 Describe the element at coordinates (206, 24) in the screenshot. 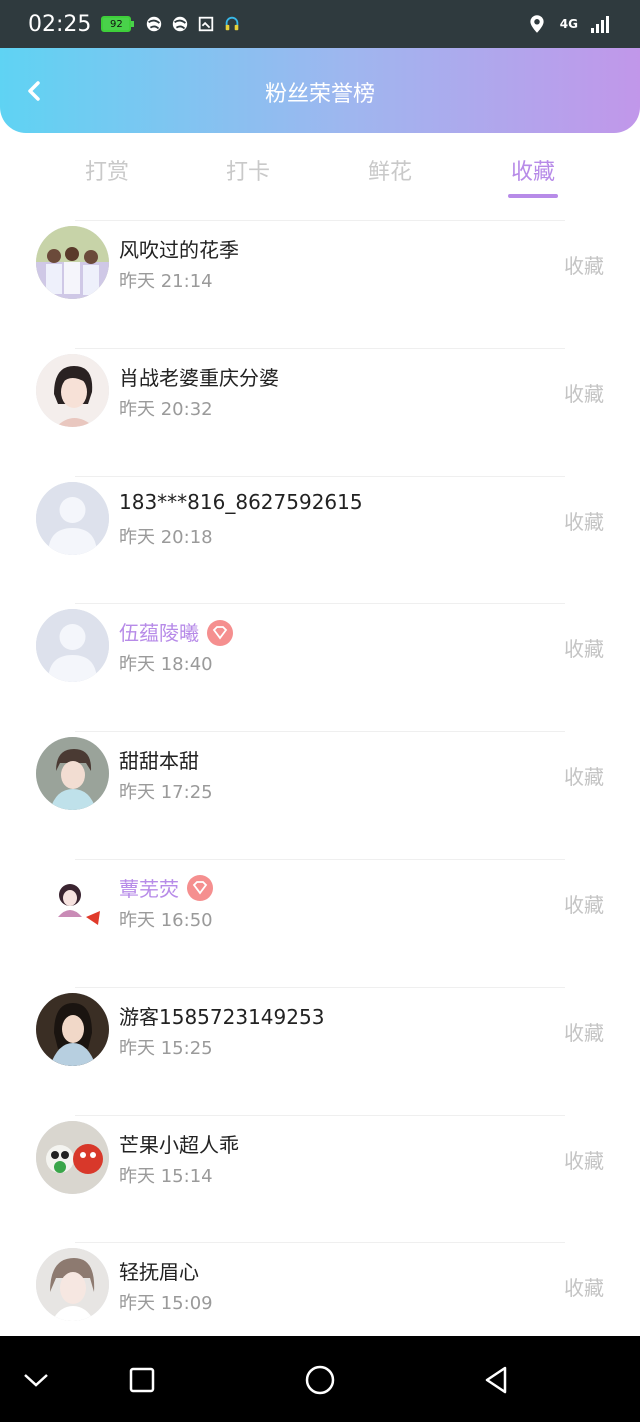

I see `screenshot-icon` at that location.